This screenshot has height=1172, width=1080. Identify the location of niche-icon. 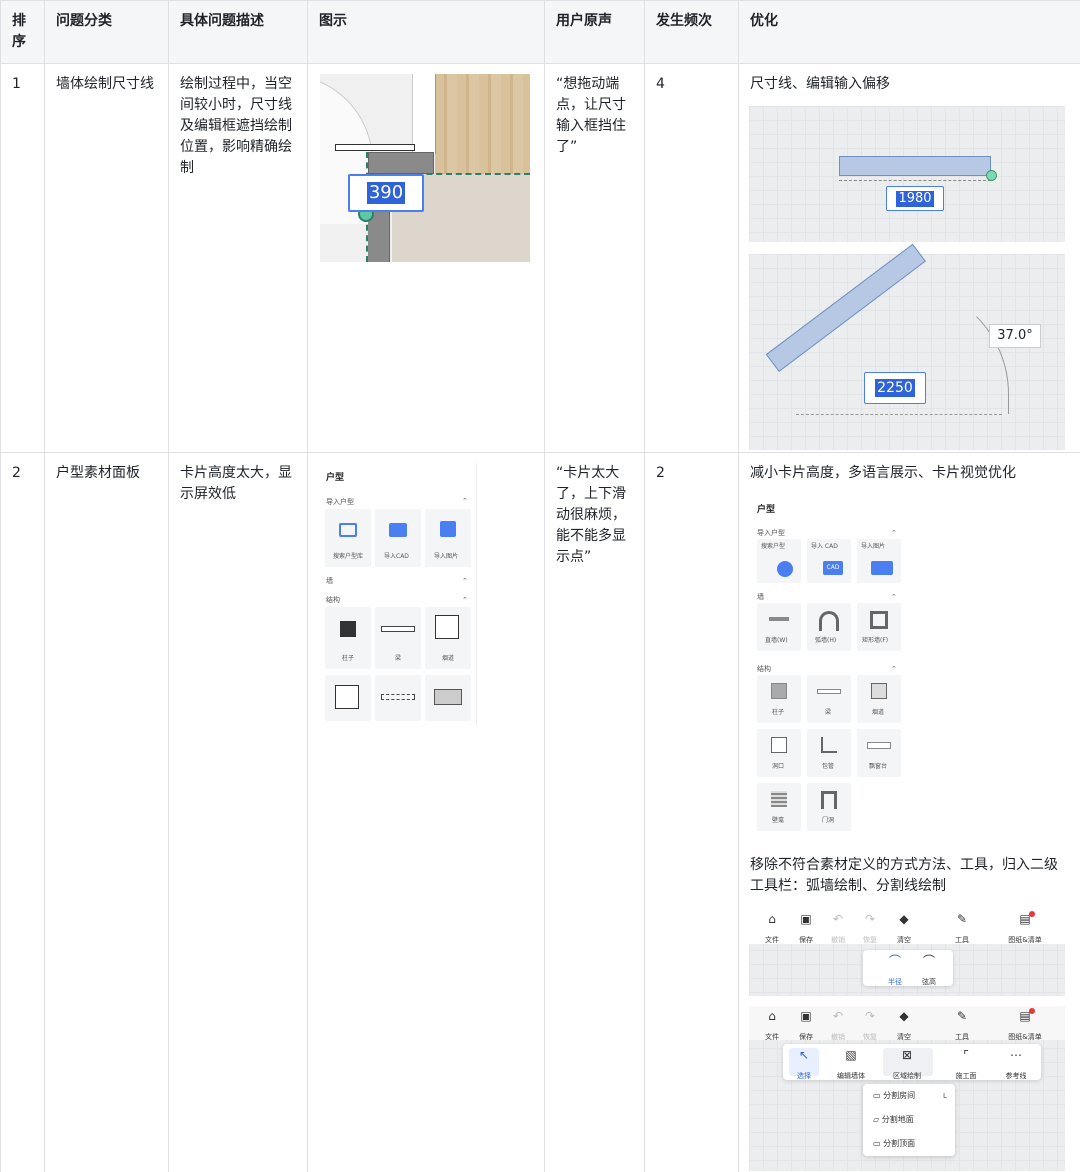
(779, 799).